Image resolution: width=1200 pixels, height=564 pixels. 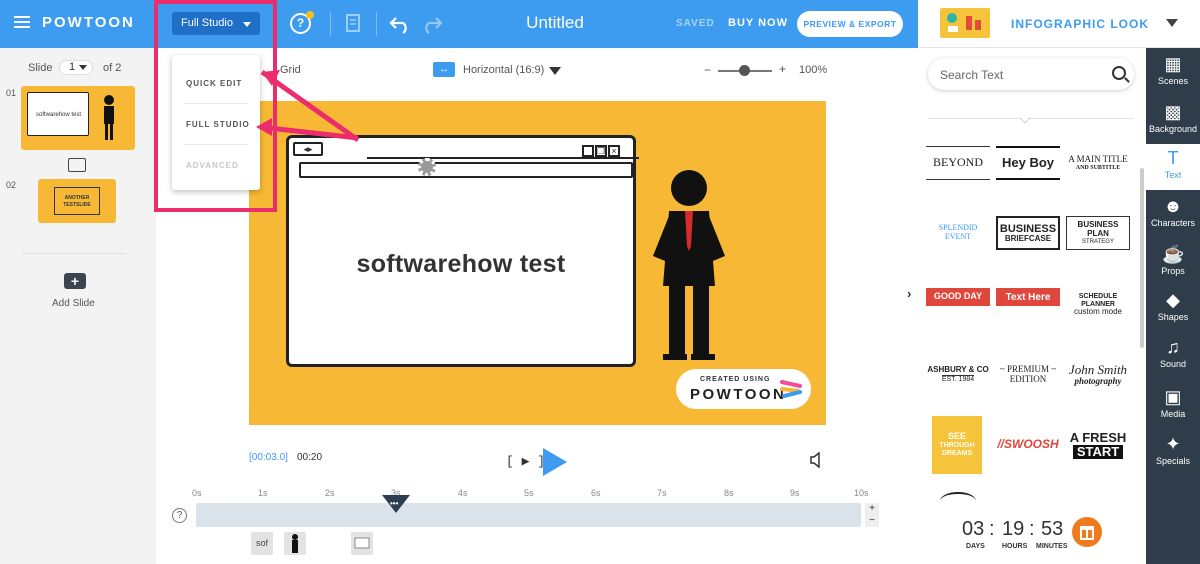 What do you see at coordinates (1119, 73) in the screenshot?
I see `search-icon` at bounding box center [1119, 73].